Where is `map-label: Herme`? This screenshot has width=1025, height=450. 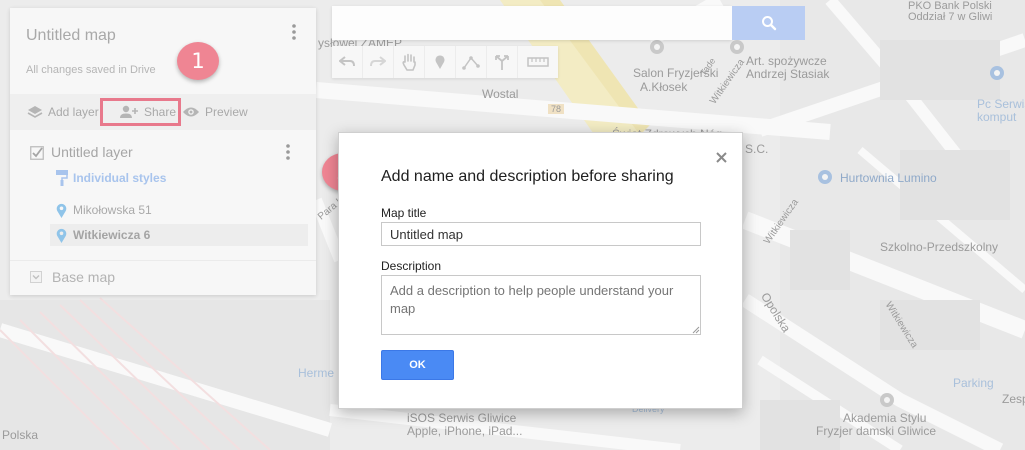 map-label: Herme is located at coordinates (316, 373).